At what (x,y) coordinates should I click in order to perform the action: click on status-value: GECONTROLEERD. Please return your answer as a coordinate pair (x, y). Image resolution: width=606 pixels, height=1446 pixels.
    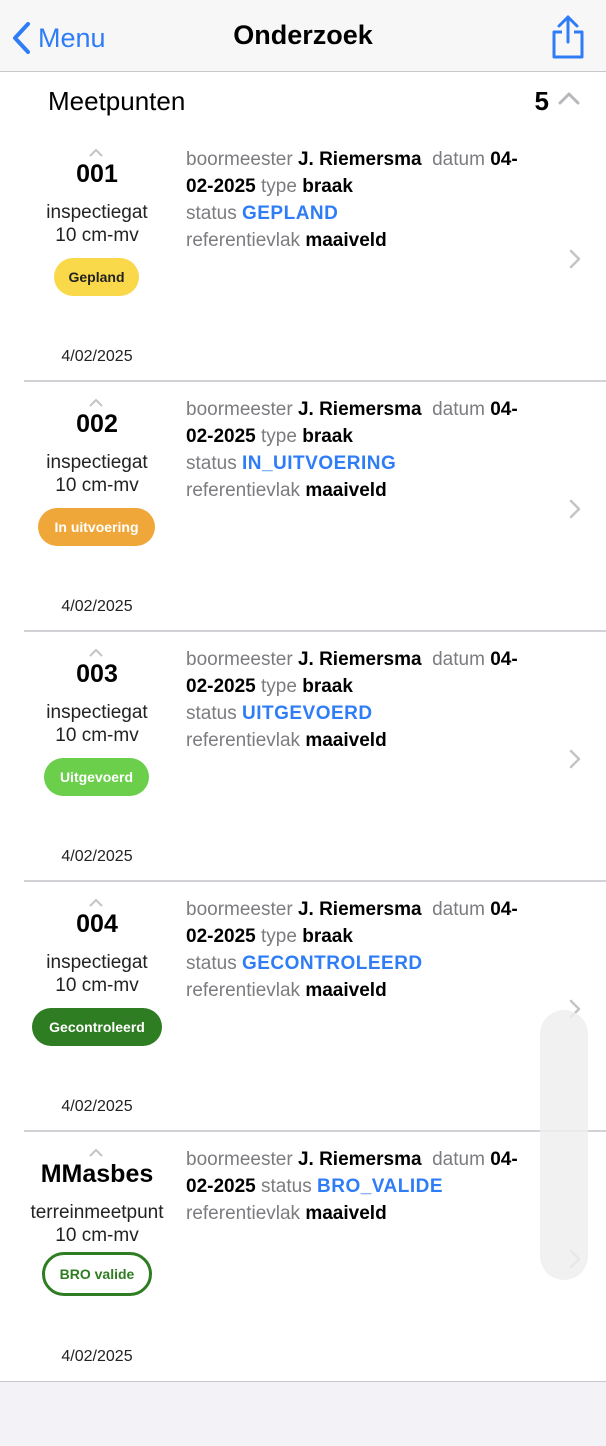
    Looking at the image, I should click on (332, 963).